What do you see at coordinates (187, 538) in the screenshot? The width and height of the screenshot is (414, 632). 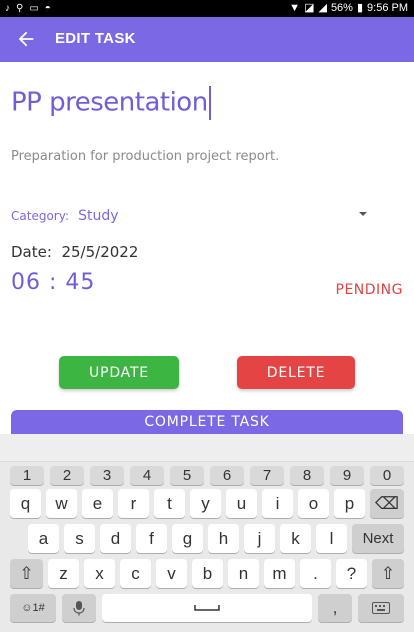 I see `key-g: g` at bounding box center [187, 538].